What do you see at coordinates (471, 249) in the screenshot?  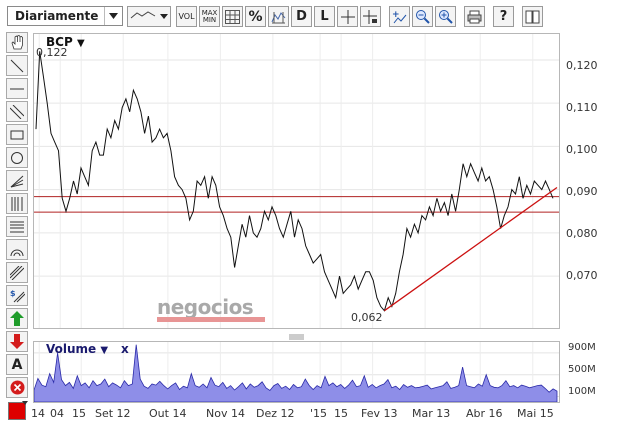 I see `trend-line` at bounding box center [471, 249].